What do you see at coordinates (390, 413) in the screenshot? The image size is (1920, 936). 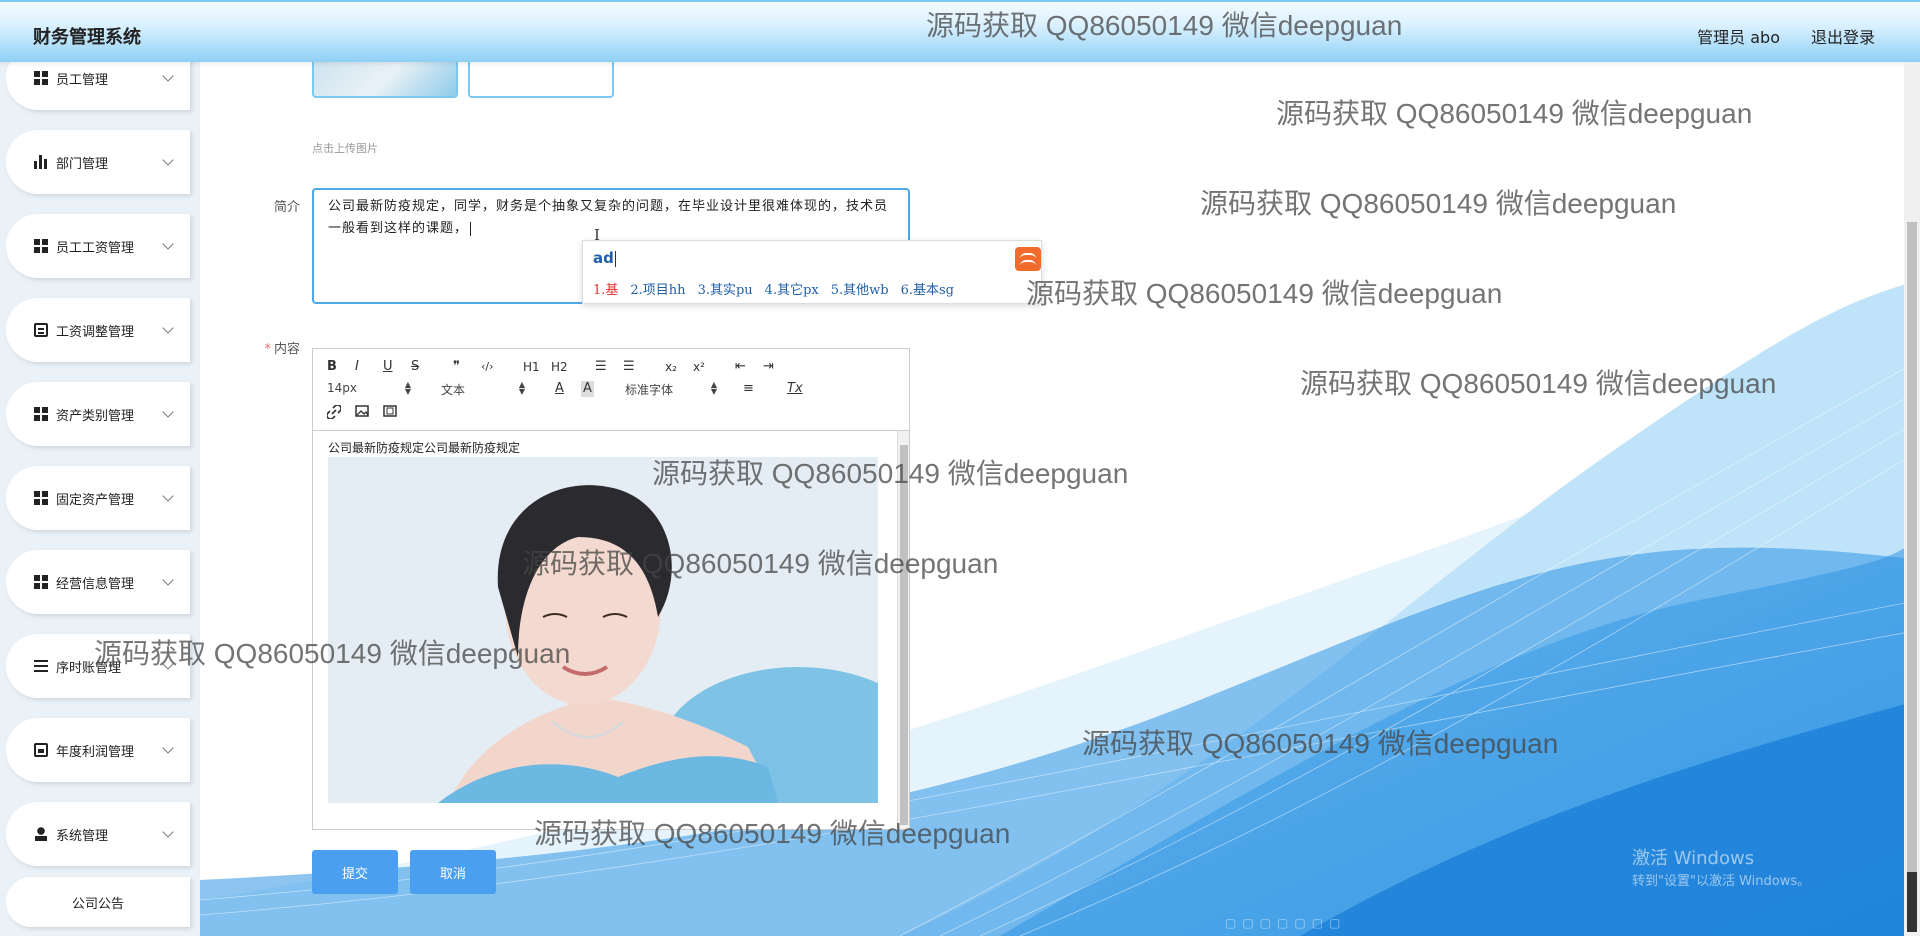 I see `video-icon` at bounding box center [390, 413].